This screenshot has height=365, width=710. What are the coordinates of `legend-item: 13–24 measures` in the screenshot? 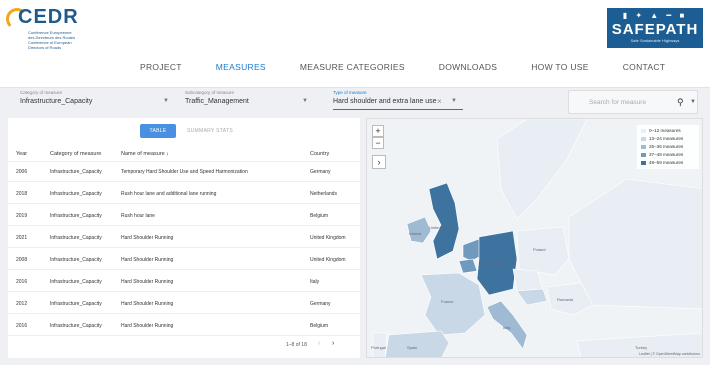 It's located at (668, 139).